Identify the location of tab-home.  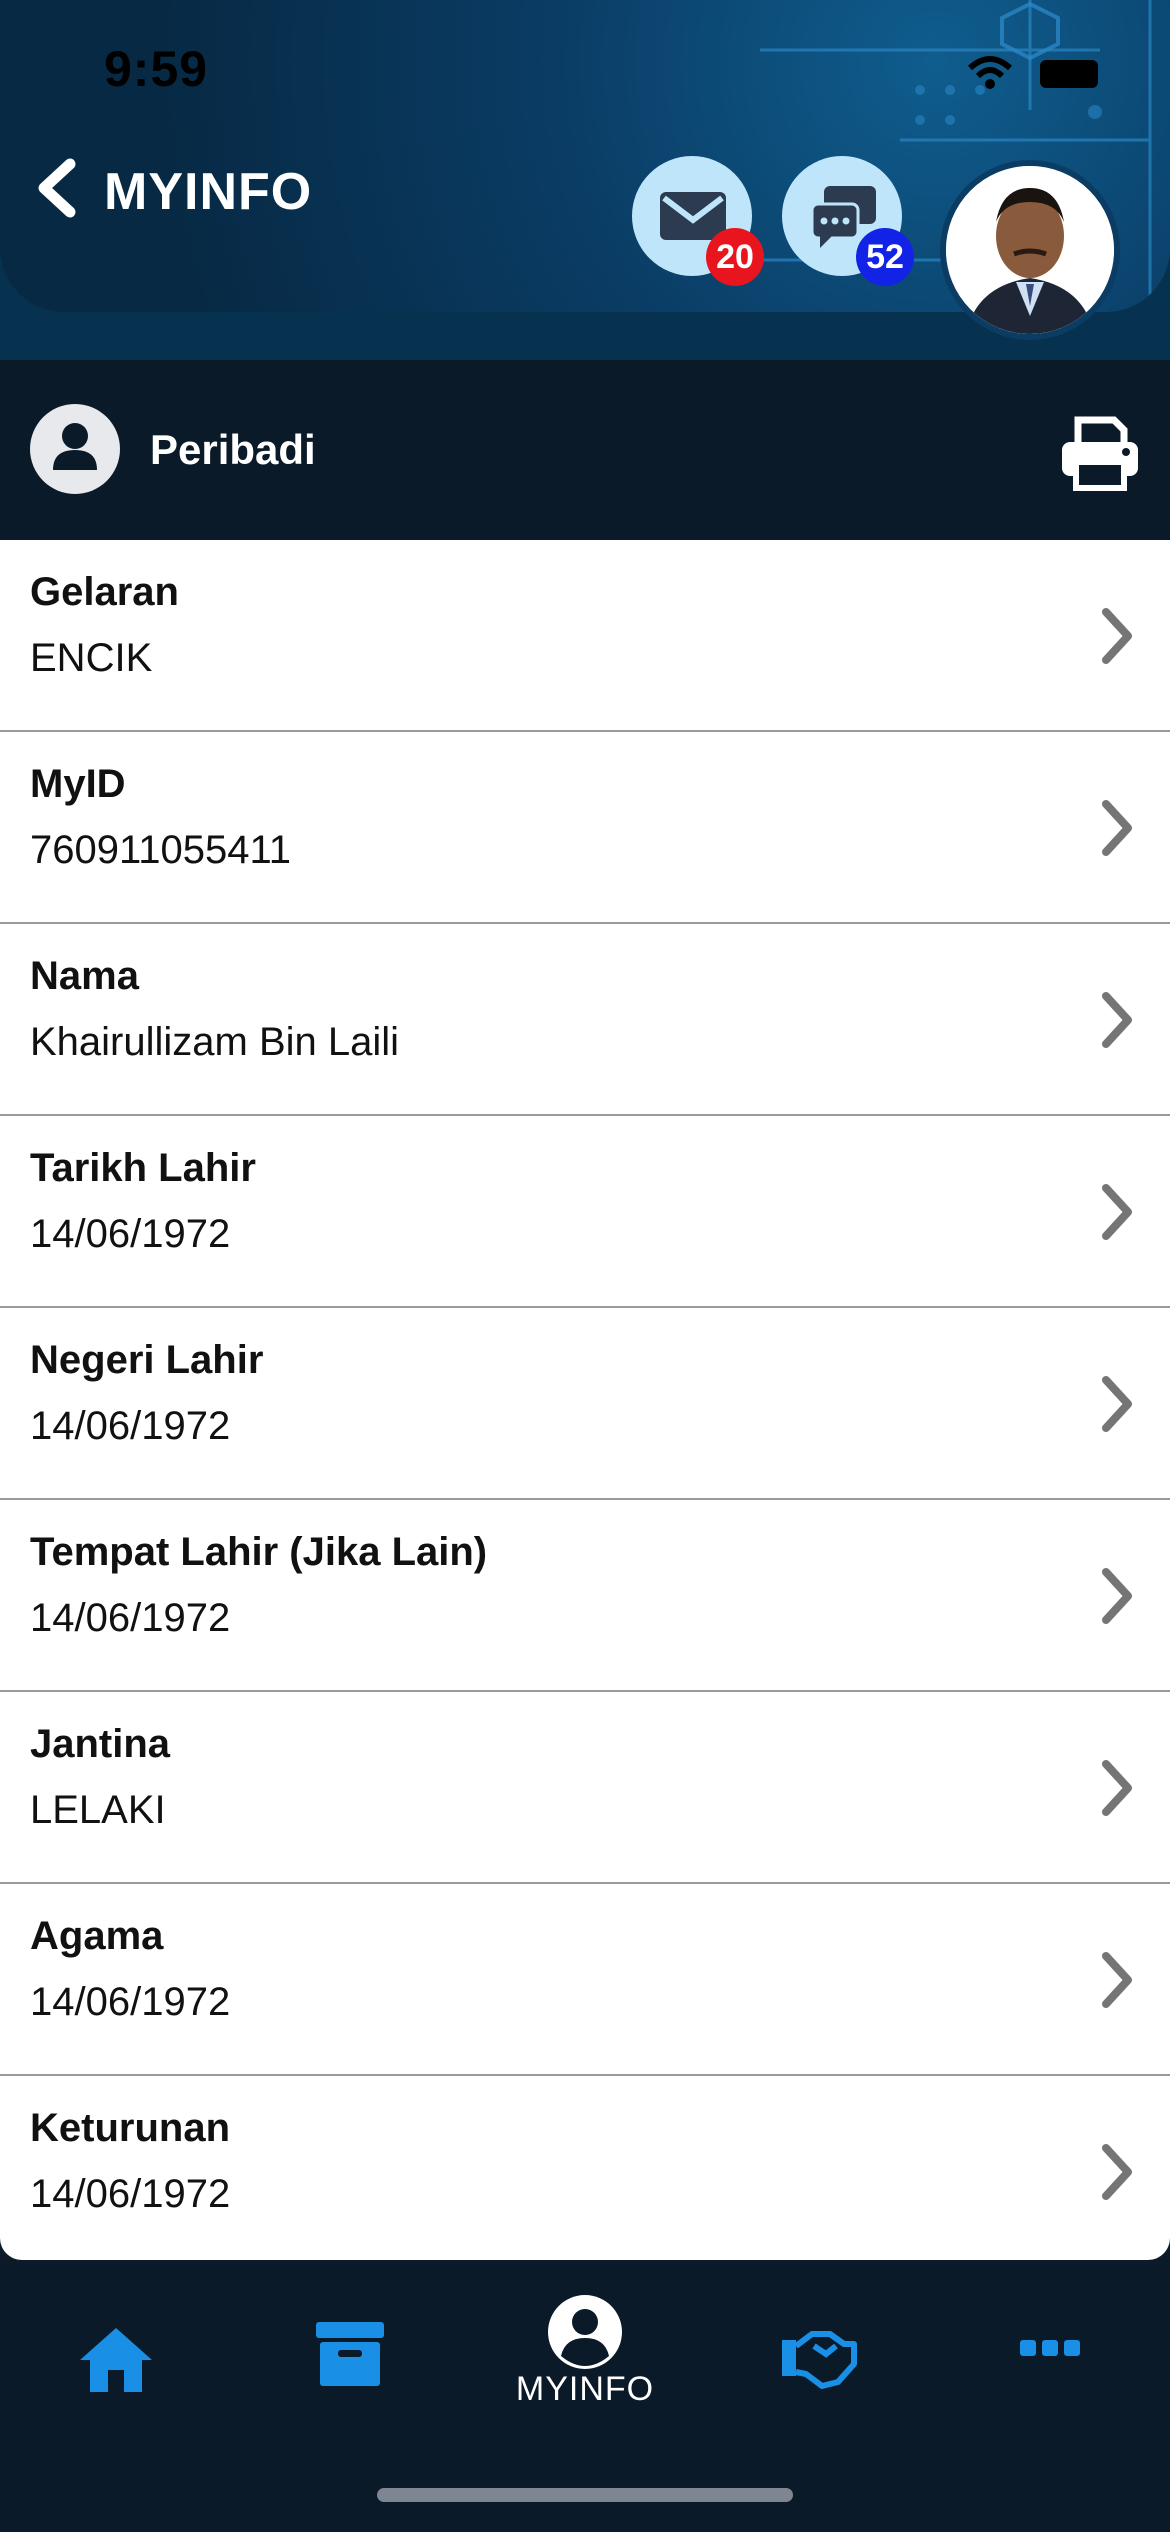
(118, 2359).